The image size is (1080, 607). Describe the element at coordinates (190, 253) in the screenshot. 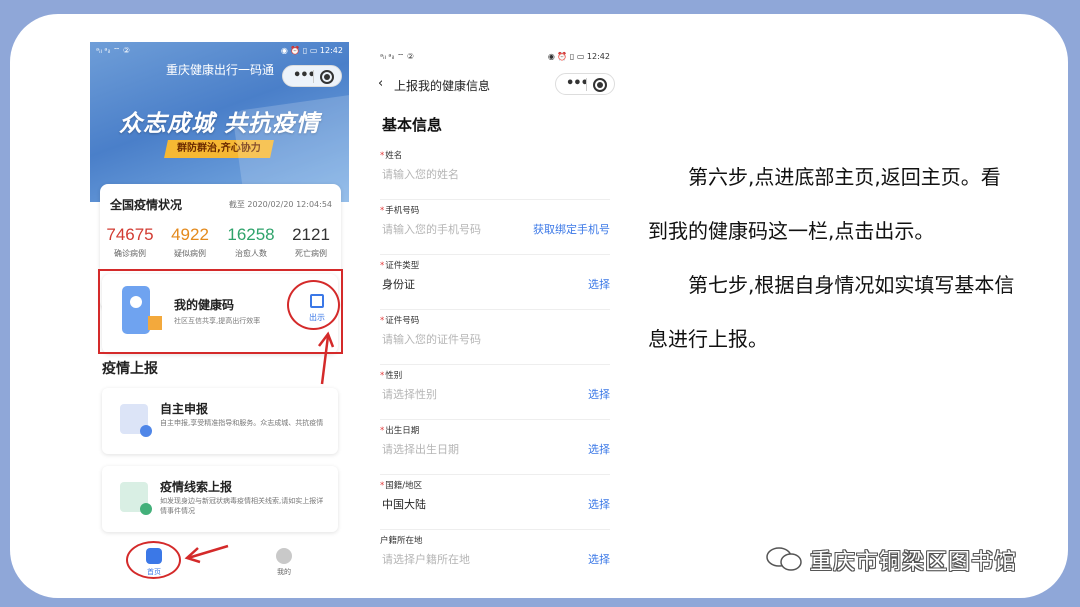

I see `stat-label: 疑似病例` at that location.